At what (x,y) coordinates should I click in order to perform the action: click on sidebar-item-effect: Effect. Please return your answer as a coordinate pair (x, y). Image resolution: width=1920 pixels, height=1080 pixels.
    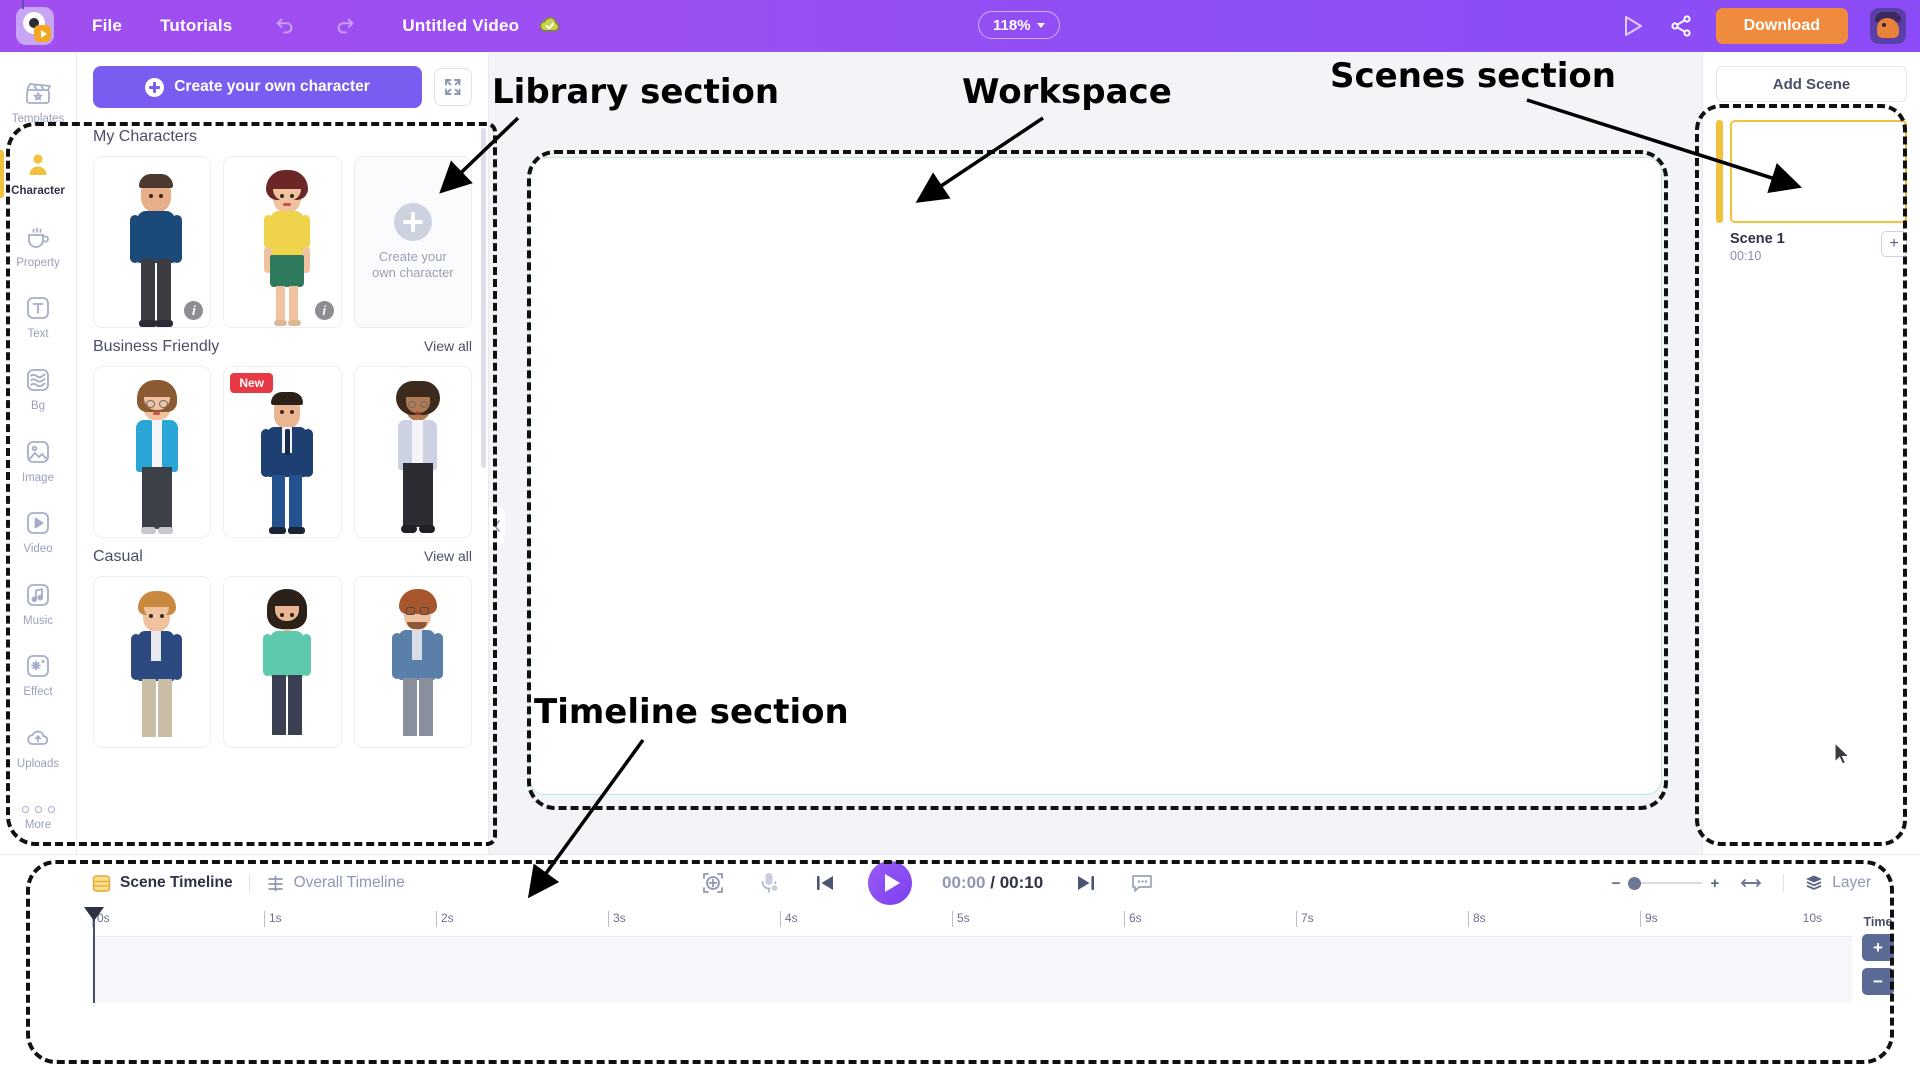
    Looking at the image, I should click on (38, 675).